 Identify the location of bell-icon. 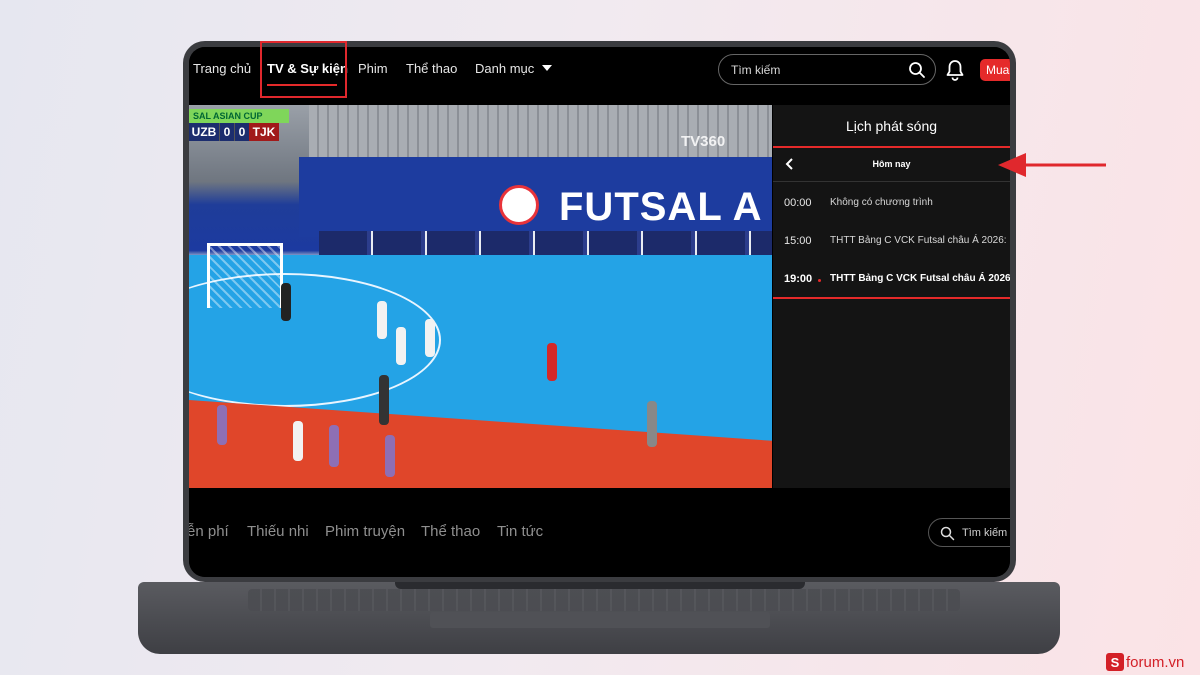
(955, 70).